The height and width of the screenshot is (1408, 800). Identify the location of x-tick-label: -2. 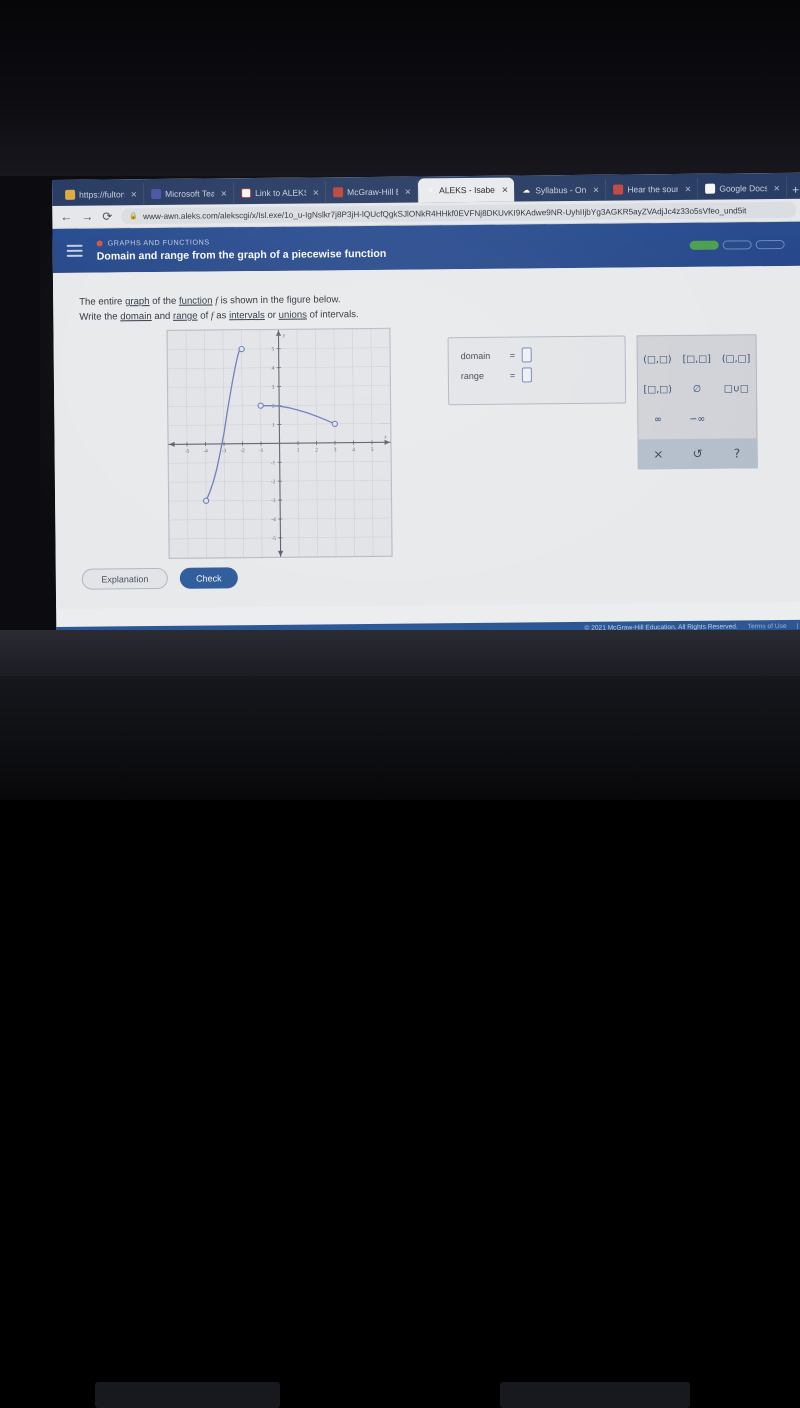
(242, 451).